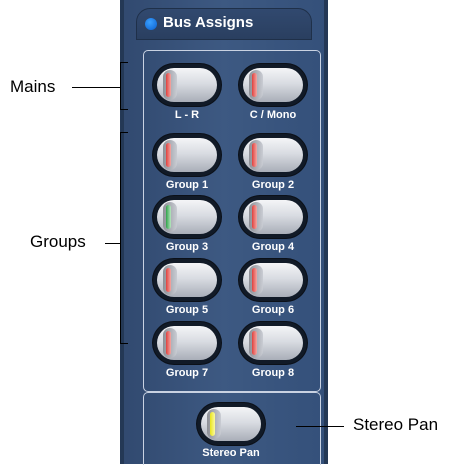 The height and width of the screenshot is (465, 463). What do you see at coordinates (124, 62) in the screenshot?
I see `mains-bracket-top` at bounding box center [124, 62].